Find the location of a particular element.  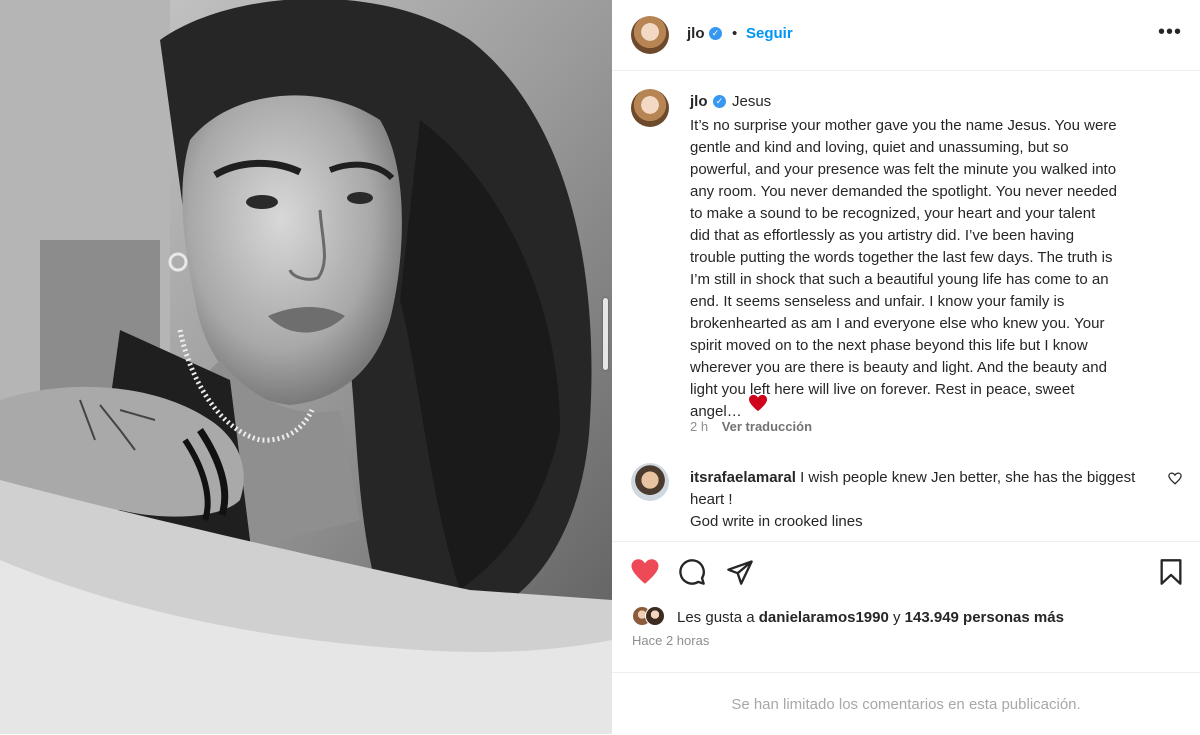

post-actions is located at coordinates (906, 606).